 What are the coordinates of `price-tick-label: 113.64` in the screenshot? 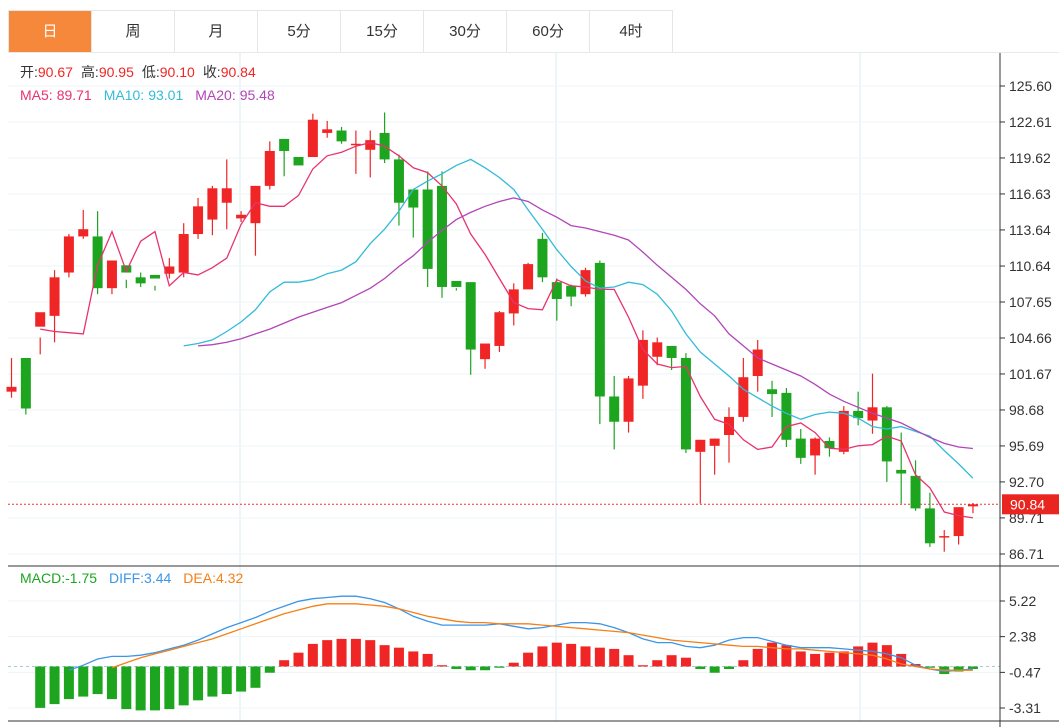 It's located at (1030, 230).